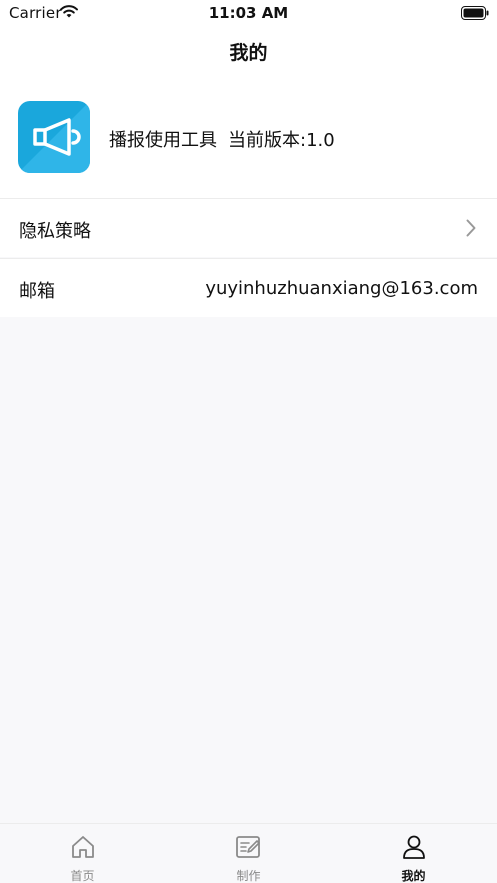  What do you see at coordinates (83, 849) in the screenshot?
I see `home-icon` at bounding box center [83, 849].